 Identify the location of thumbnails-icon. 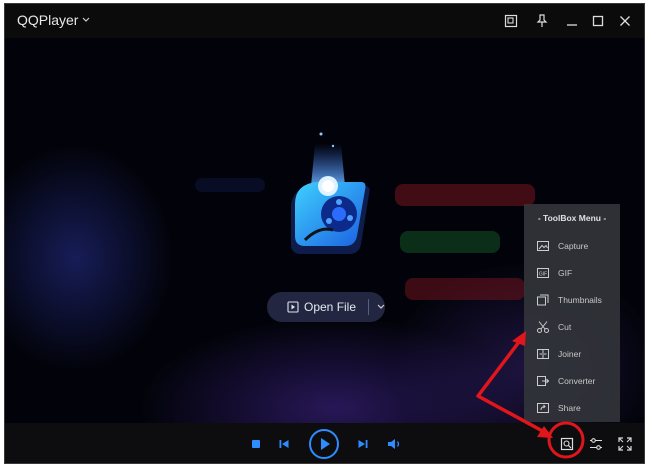
(543, 300).